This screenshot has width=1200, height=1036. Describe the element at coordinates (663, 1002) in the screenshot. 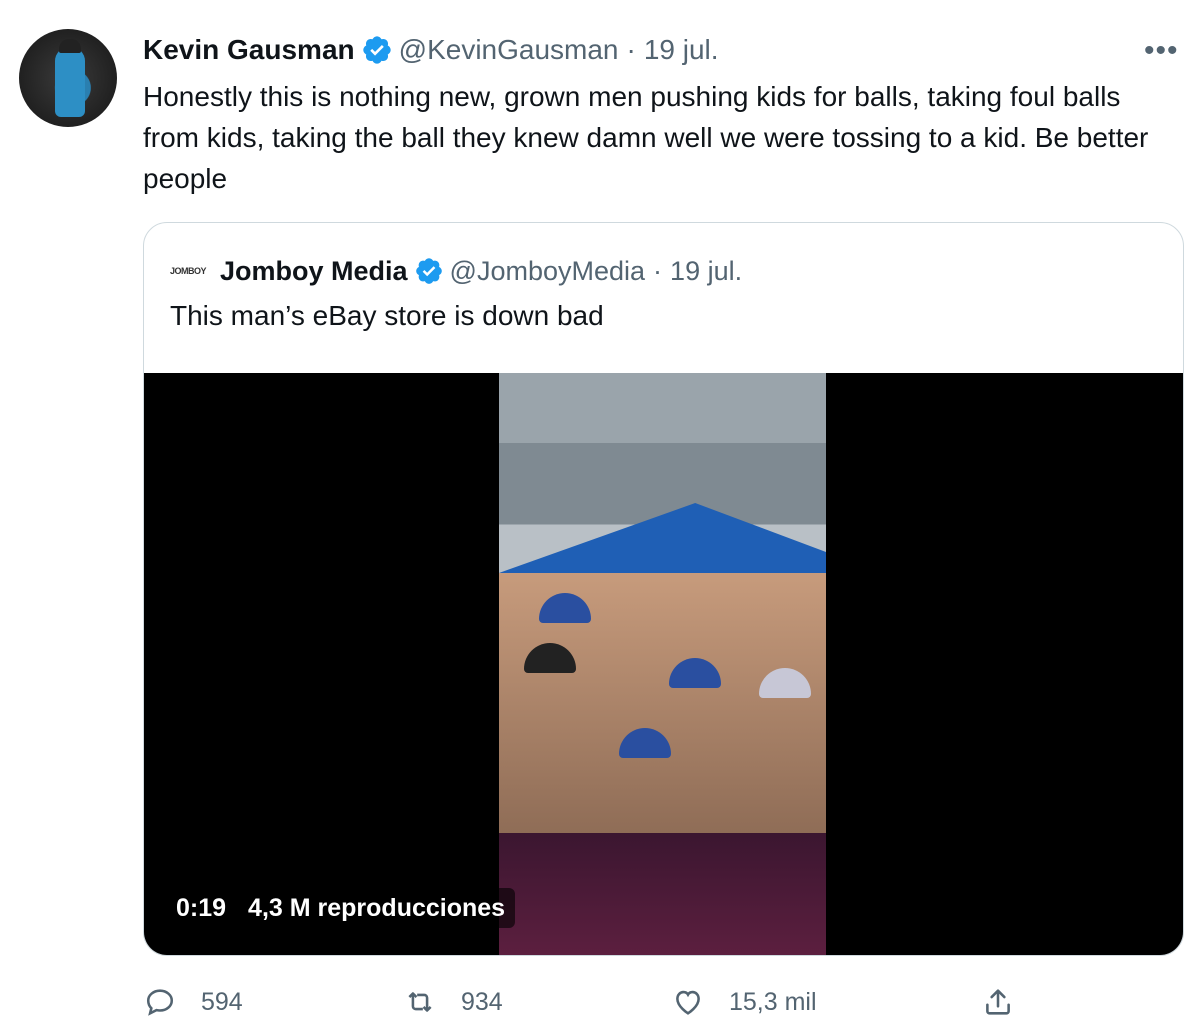

I see `action-bar: 594 934 15,3 mil` at that location.